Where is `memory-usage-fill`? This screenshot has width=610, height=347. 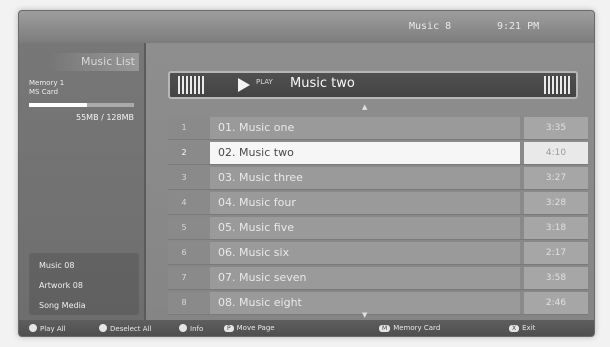
memory-usage-fill is located at coordinates (58, 105).